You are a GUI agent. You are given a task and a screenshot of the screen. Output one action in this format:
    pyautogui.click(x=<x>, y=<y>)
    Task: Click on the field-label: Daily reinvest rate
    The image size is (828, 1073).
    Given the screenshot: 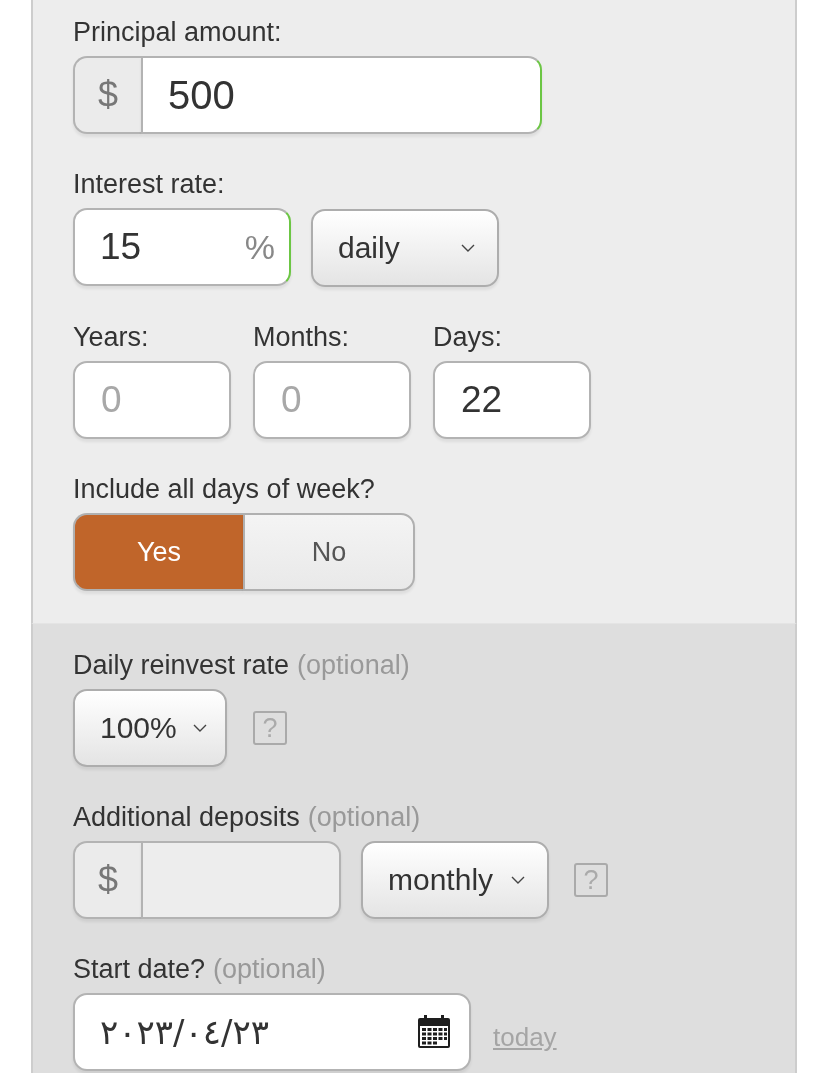 What is the action you would take?
    pyautogui.click(x=181, y=665)
    